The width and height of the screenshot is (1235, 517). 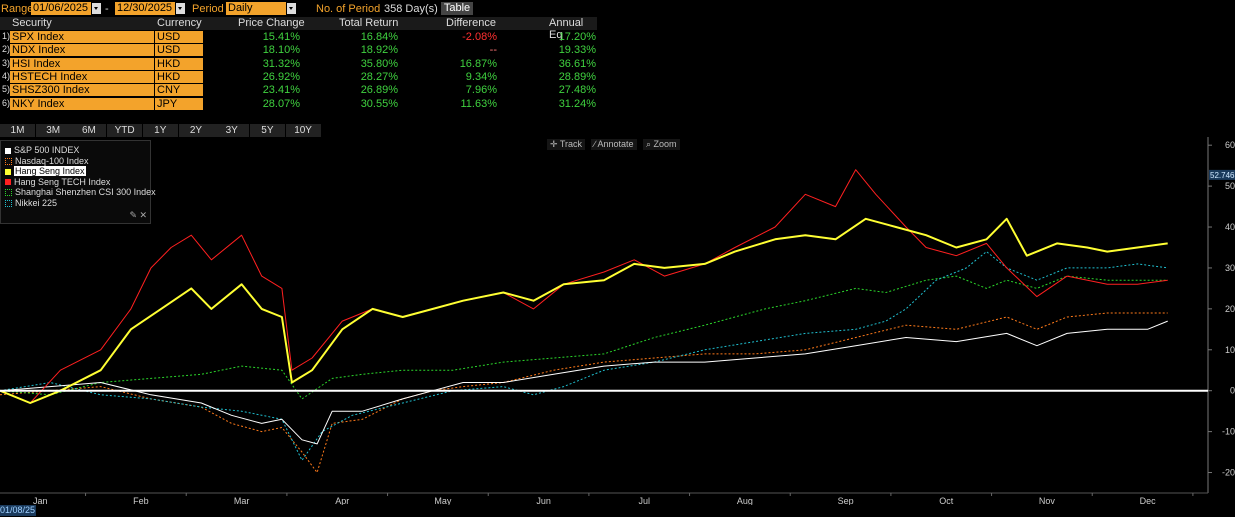 I want to click on legend-item: S&P 500 INDEX, so click(x=42, y=150).